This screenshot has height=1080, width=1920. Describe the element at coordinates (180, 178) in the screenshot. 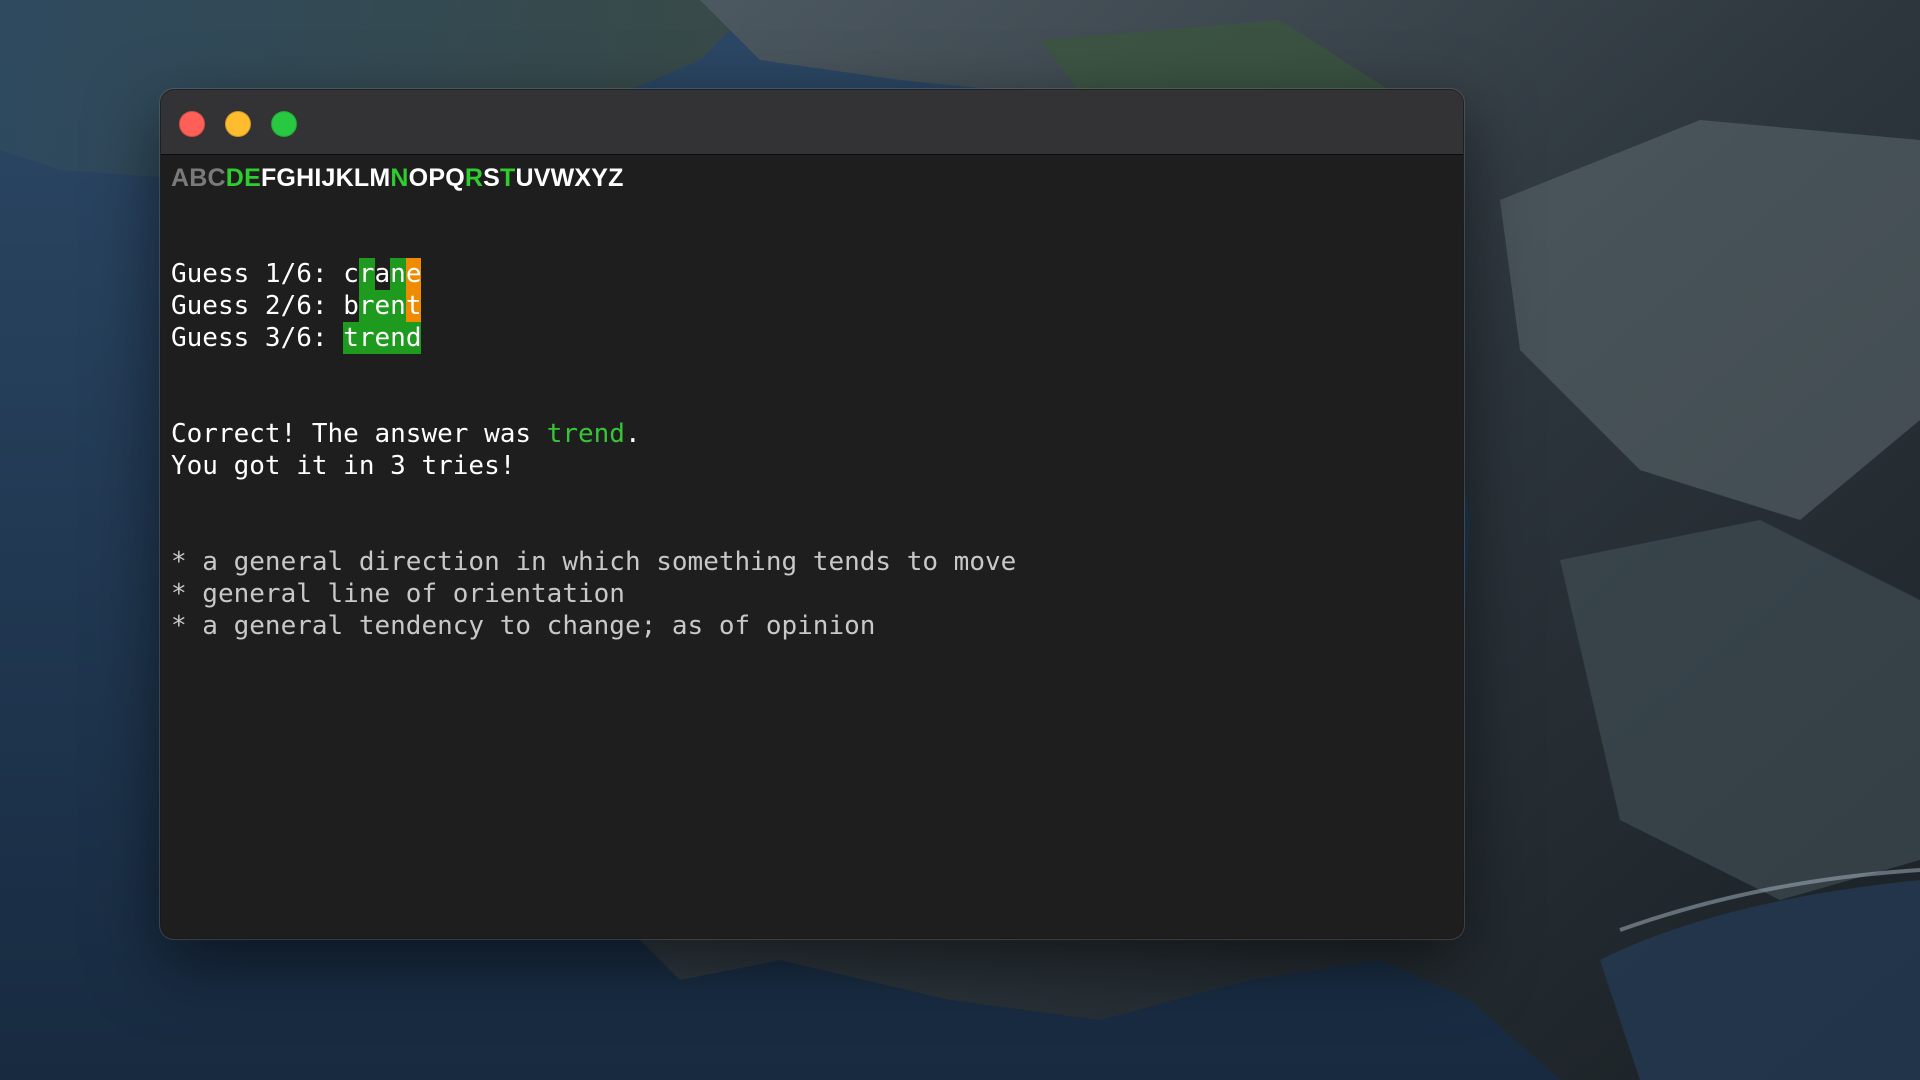

I see `alphabet-letter: A` at that location.